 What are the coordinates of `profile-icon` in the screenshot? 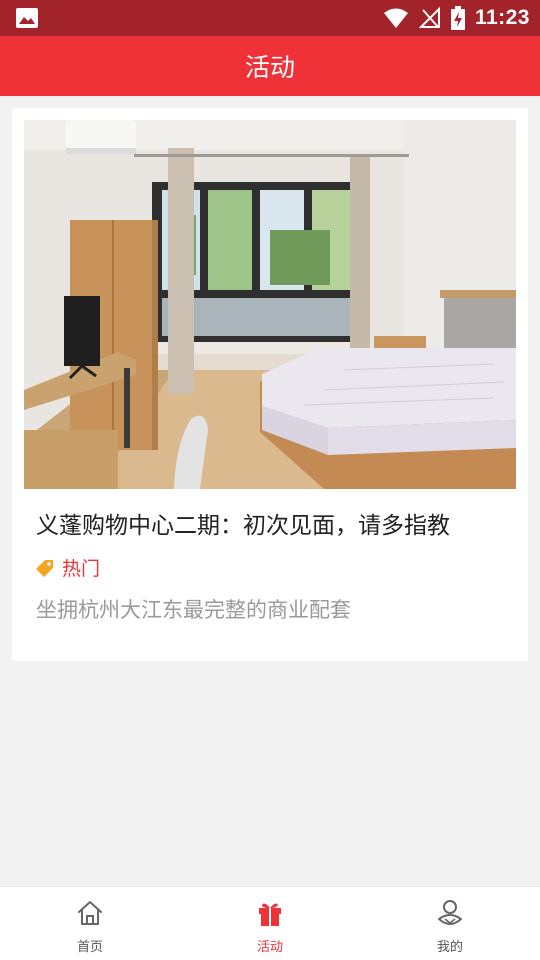 It's located at (450, 912).